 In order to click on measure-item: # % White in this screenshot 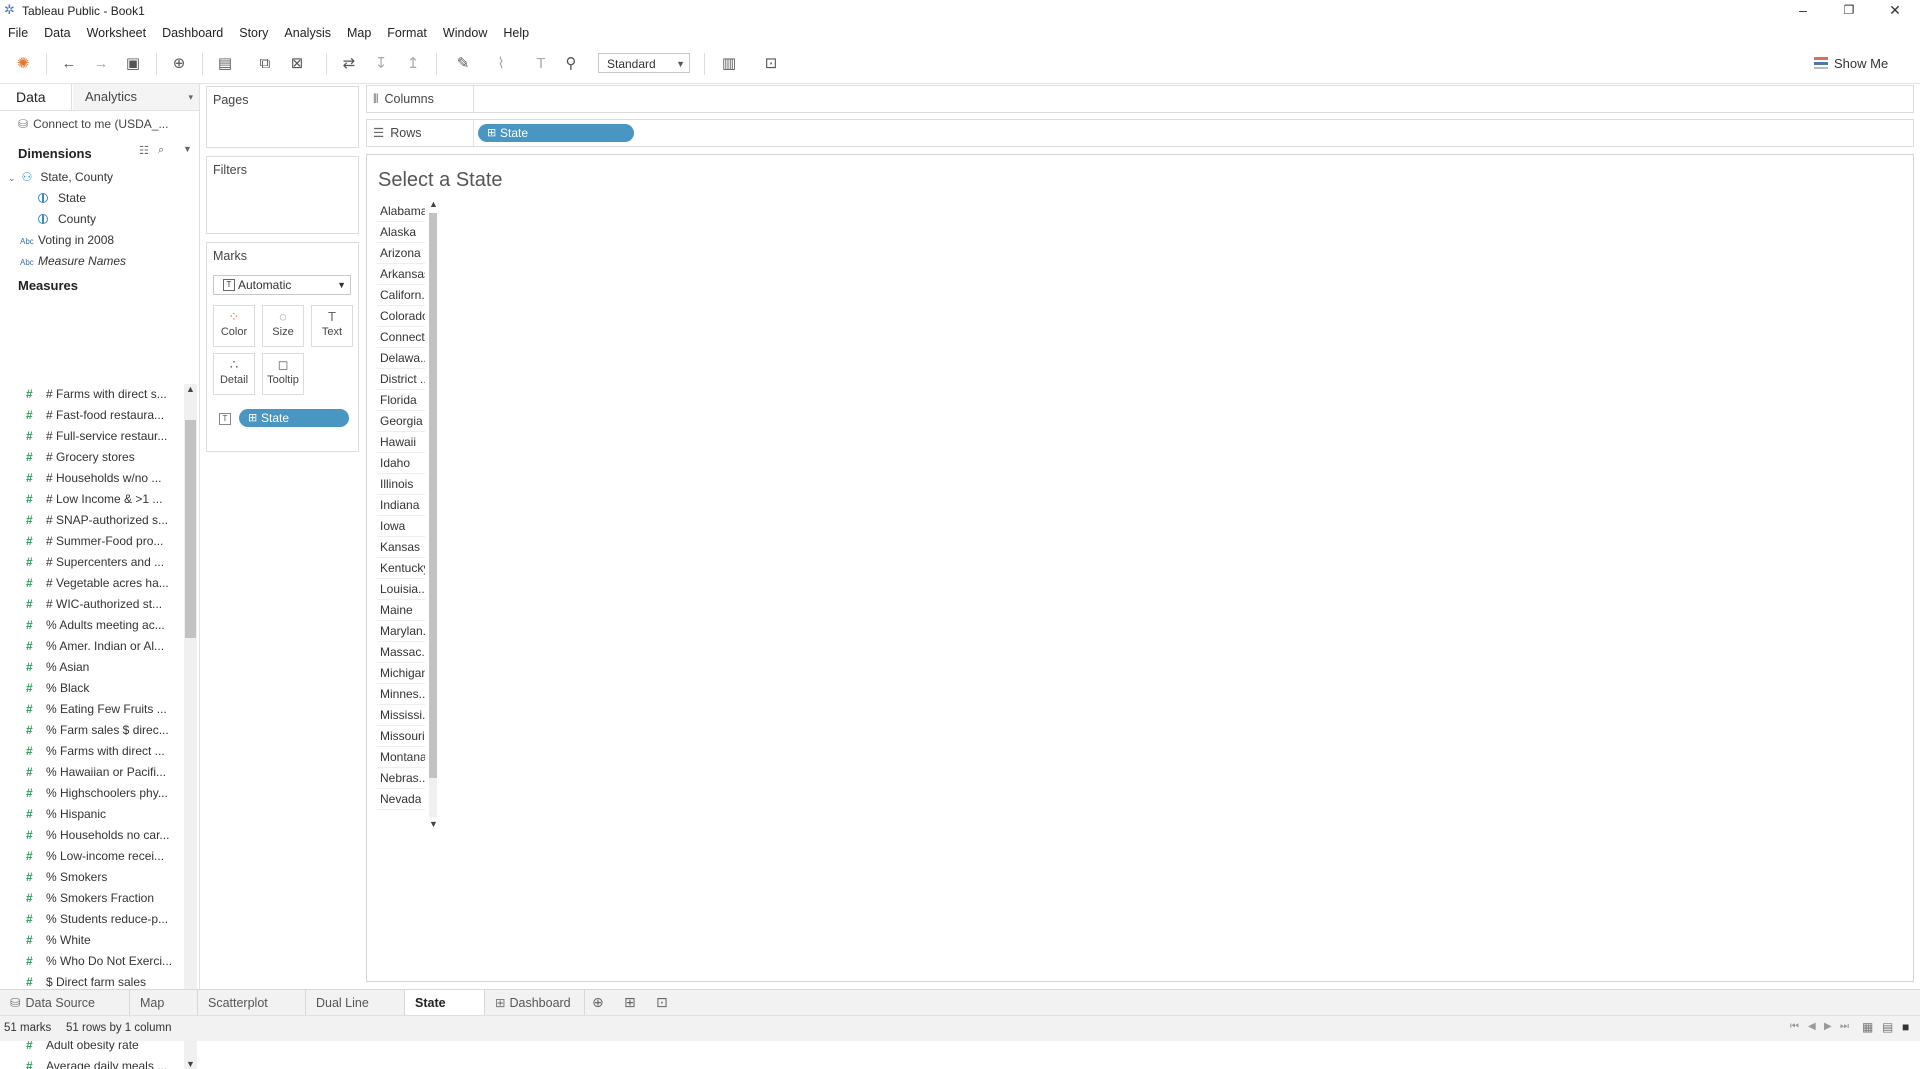, I will do `click(91, 940)`.